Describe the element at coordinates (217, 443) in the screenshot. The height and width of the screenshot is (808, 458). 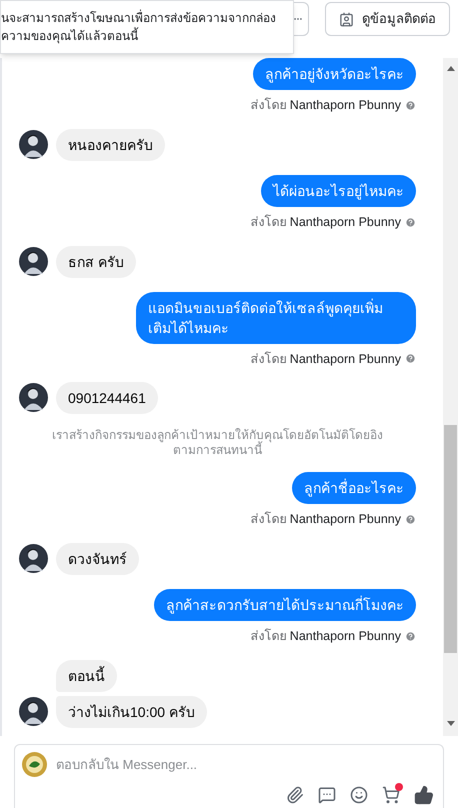
I see `system-note: เราสร้างกิจกรรมของลูกค้าเป้าหมายให้กับคุณโดยอัตโนมัติโดยอิงตามการสนทนานี้` at that location.